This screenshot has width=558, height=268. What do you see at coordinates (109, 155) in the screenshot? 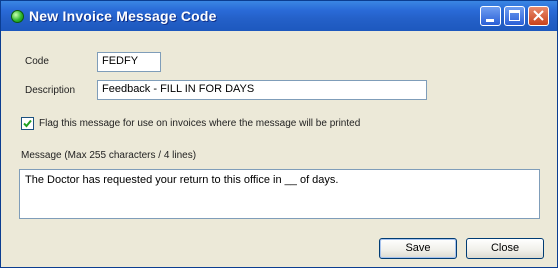
I see `message-label: Message (Max 255 characters / 4 lines)` at bounding box center [109, 155].